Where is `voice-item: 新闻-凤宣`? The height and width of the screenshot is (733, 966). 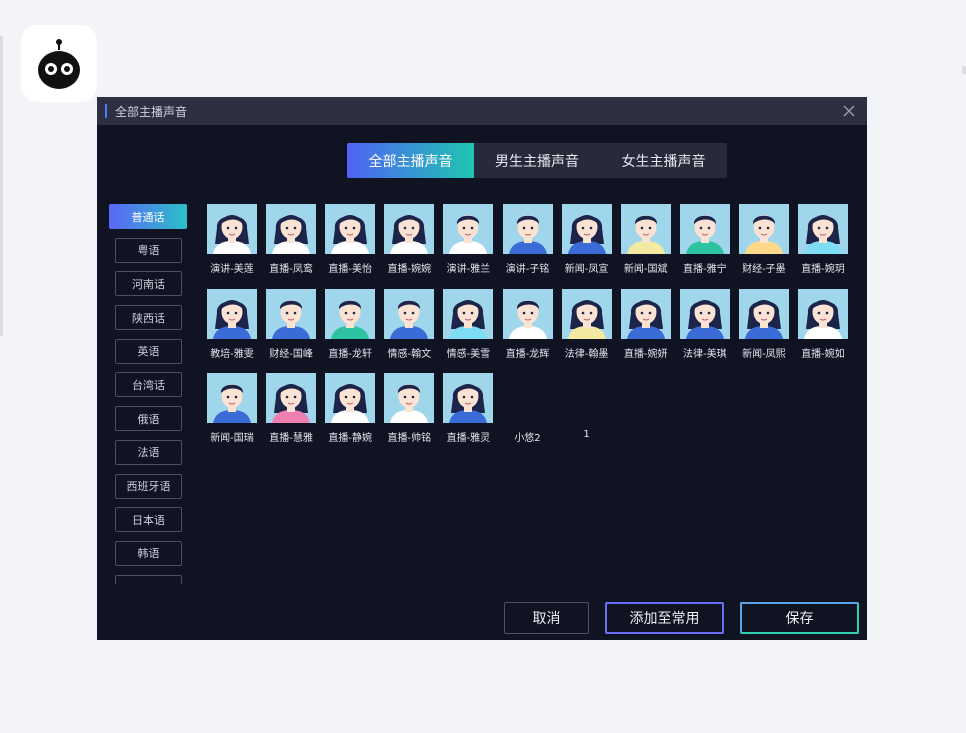
voice-item: 新闻-凤宣 is located at coordinates (587, 239).